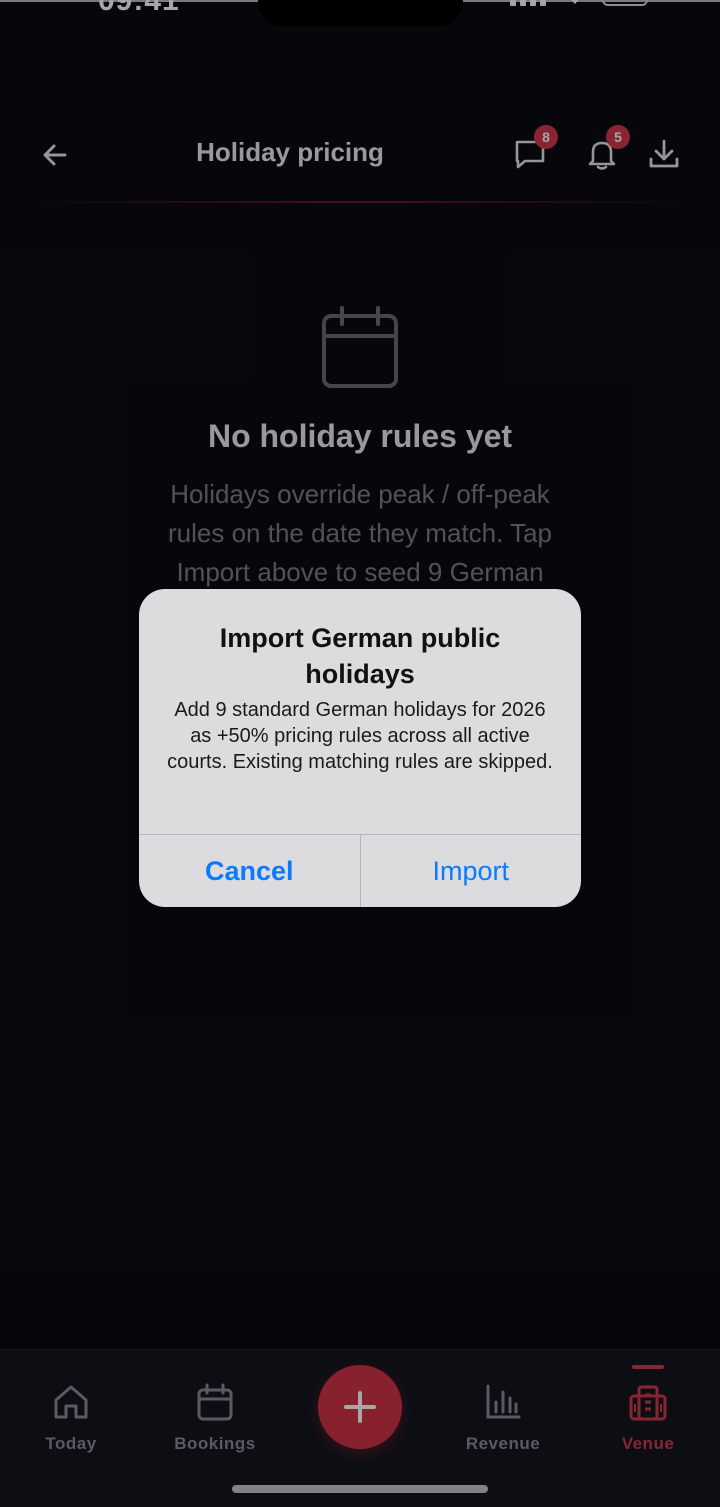 The width and height of the screenshot is (720, 1507). I want to click on import-confirm-button: Import, so click(471, 871).